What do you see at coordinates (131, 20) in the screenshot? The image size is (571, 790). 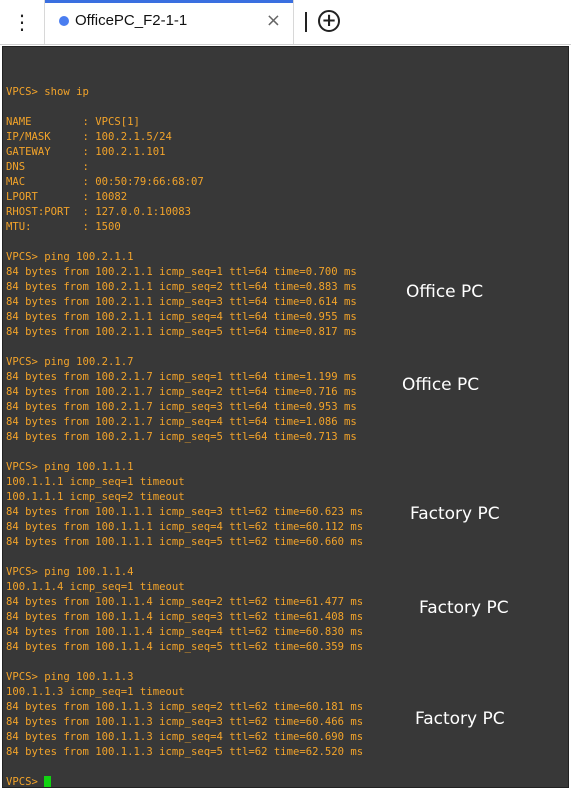 I see `tab-title: OfficePC_F2-1-1` at bounding box center [131, 20].